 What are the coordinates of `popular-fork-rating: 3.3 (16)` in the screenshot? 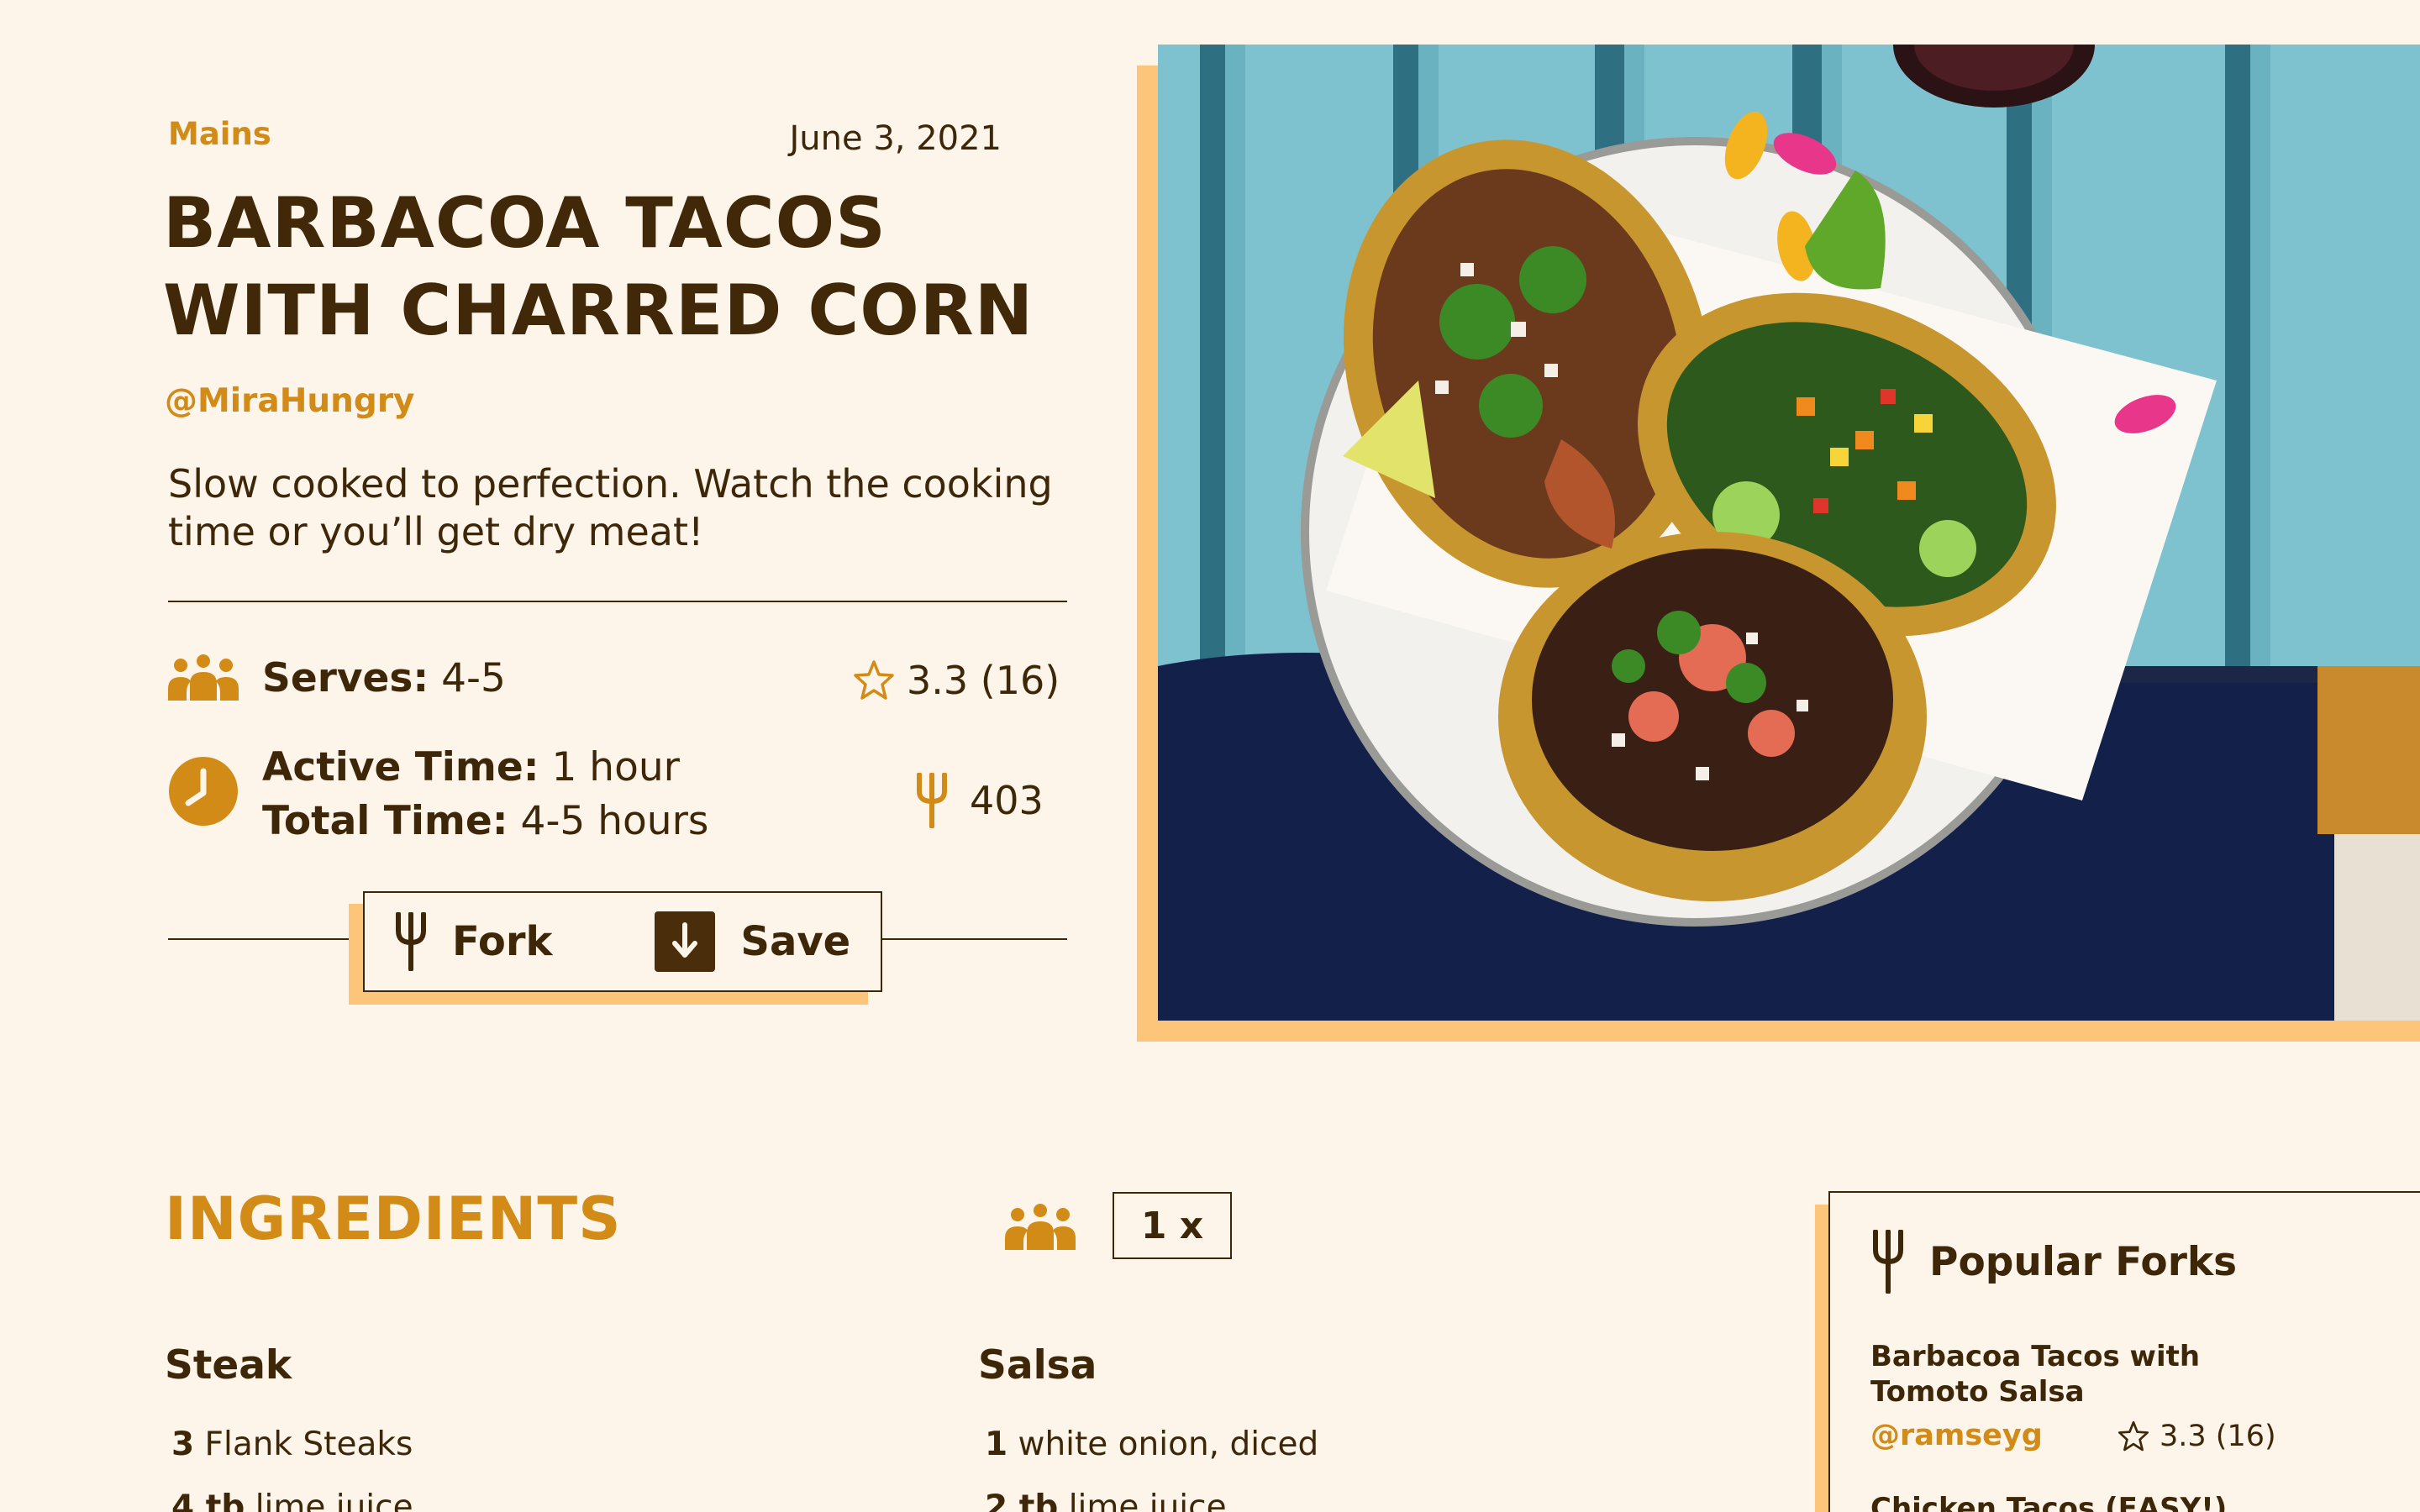 It's located at (2197, 1436).